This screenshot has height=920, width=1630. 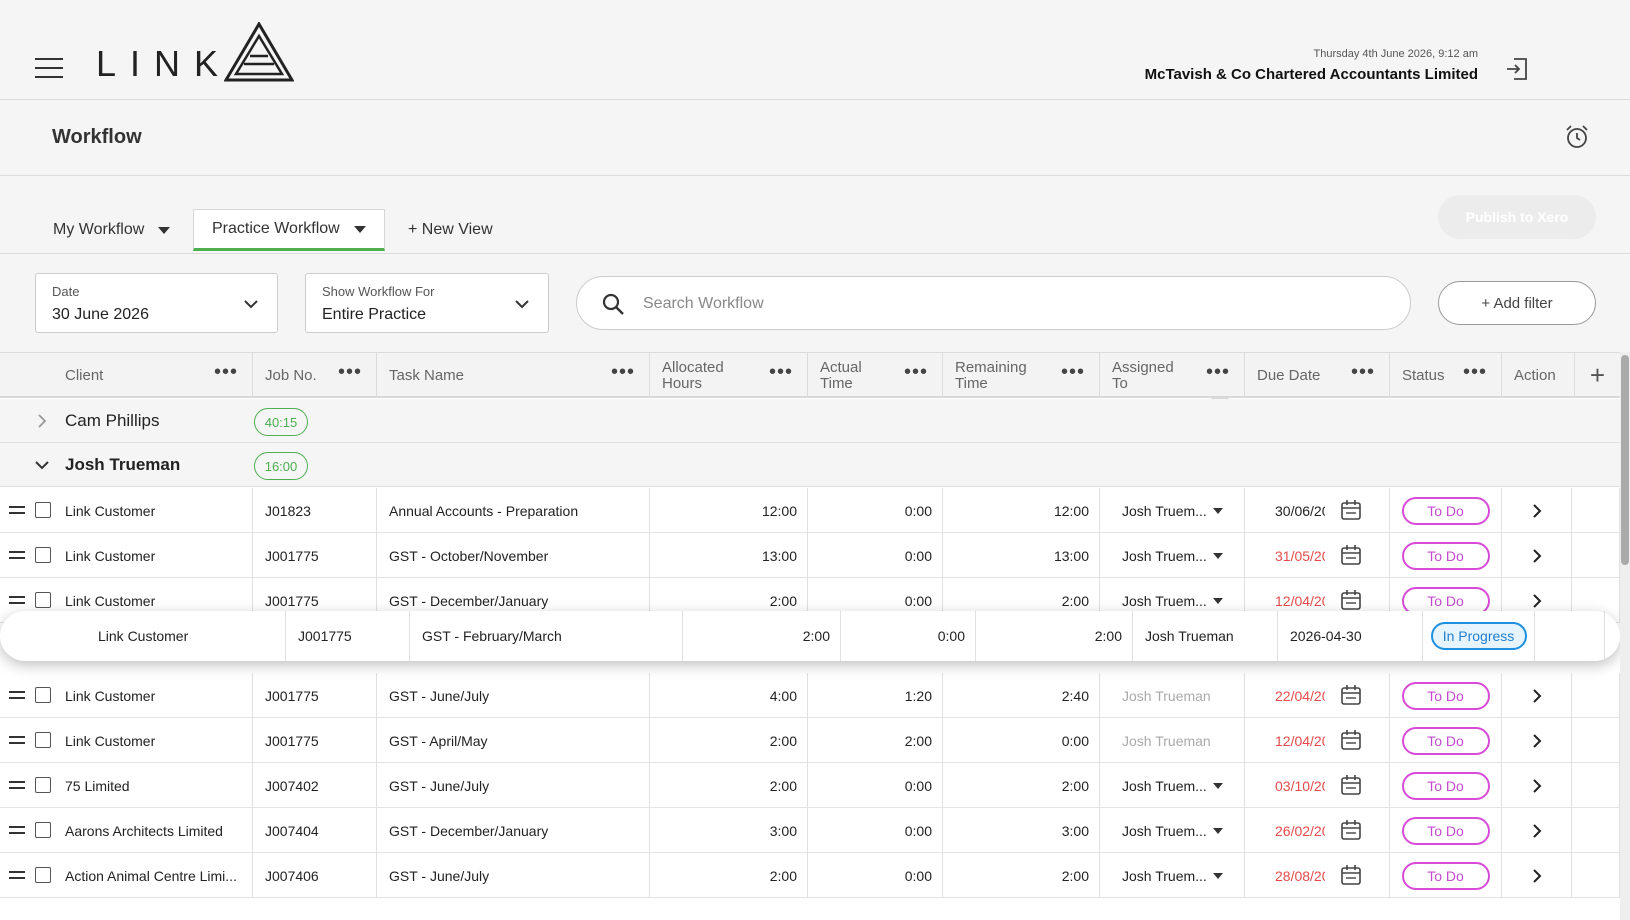 I want to click on cell-allocated-hours: 13:00, so click(x=729, y=555).